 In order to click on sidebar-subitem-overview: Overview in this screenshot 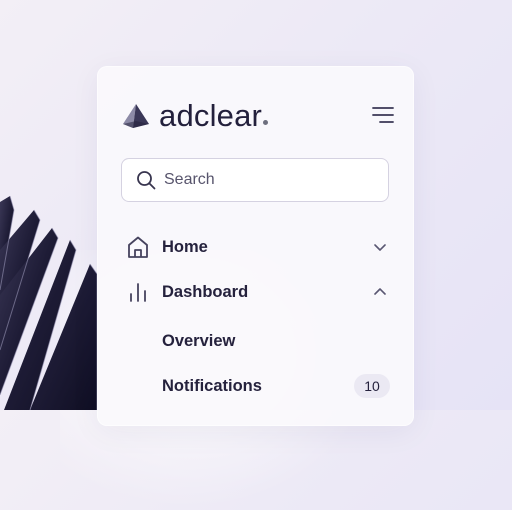, I will do `click(276, 341)`.